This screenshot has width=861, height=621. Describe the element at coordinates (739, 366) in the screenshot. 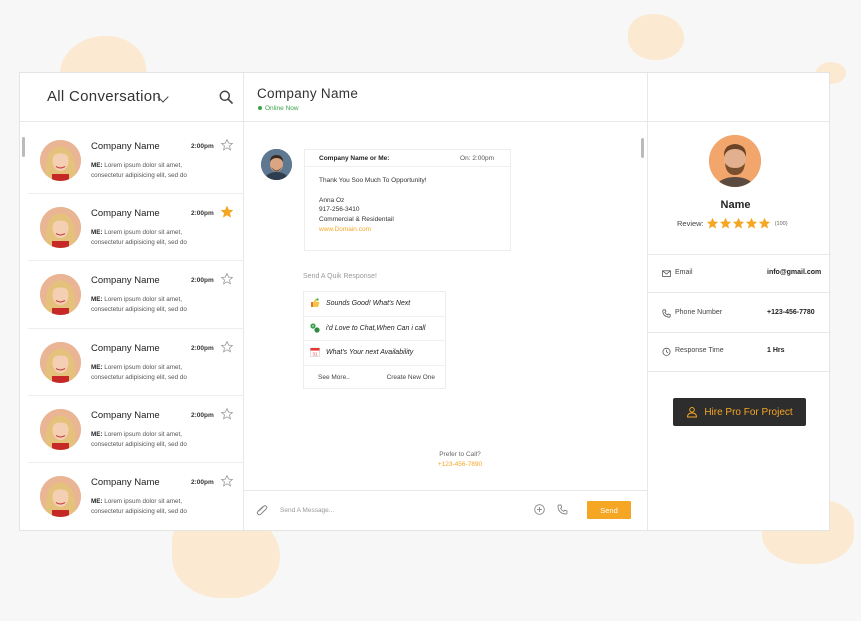

I see `response-time-row: Response Time 1 Hrs` at that location.